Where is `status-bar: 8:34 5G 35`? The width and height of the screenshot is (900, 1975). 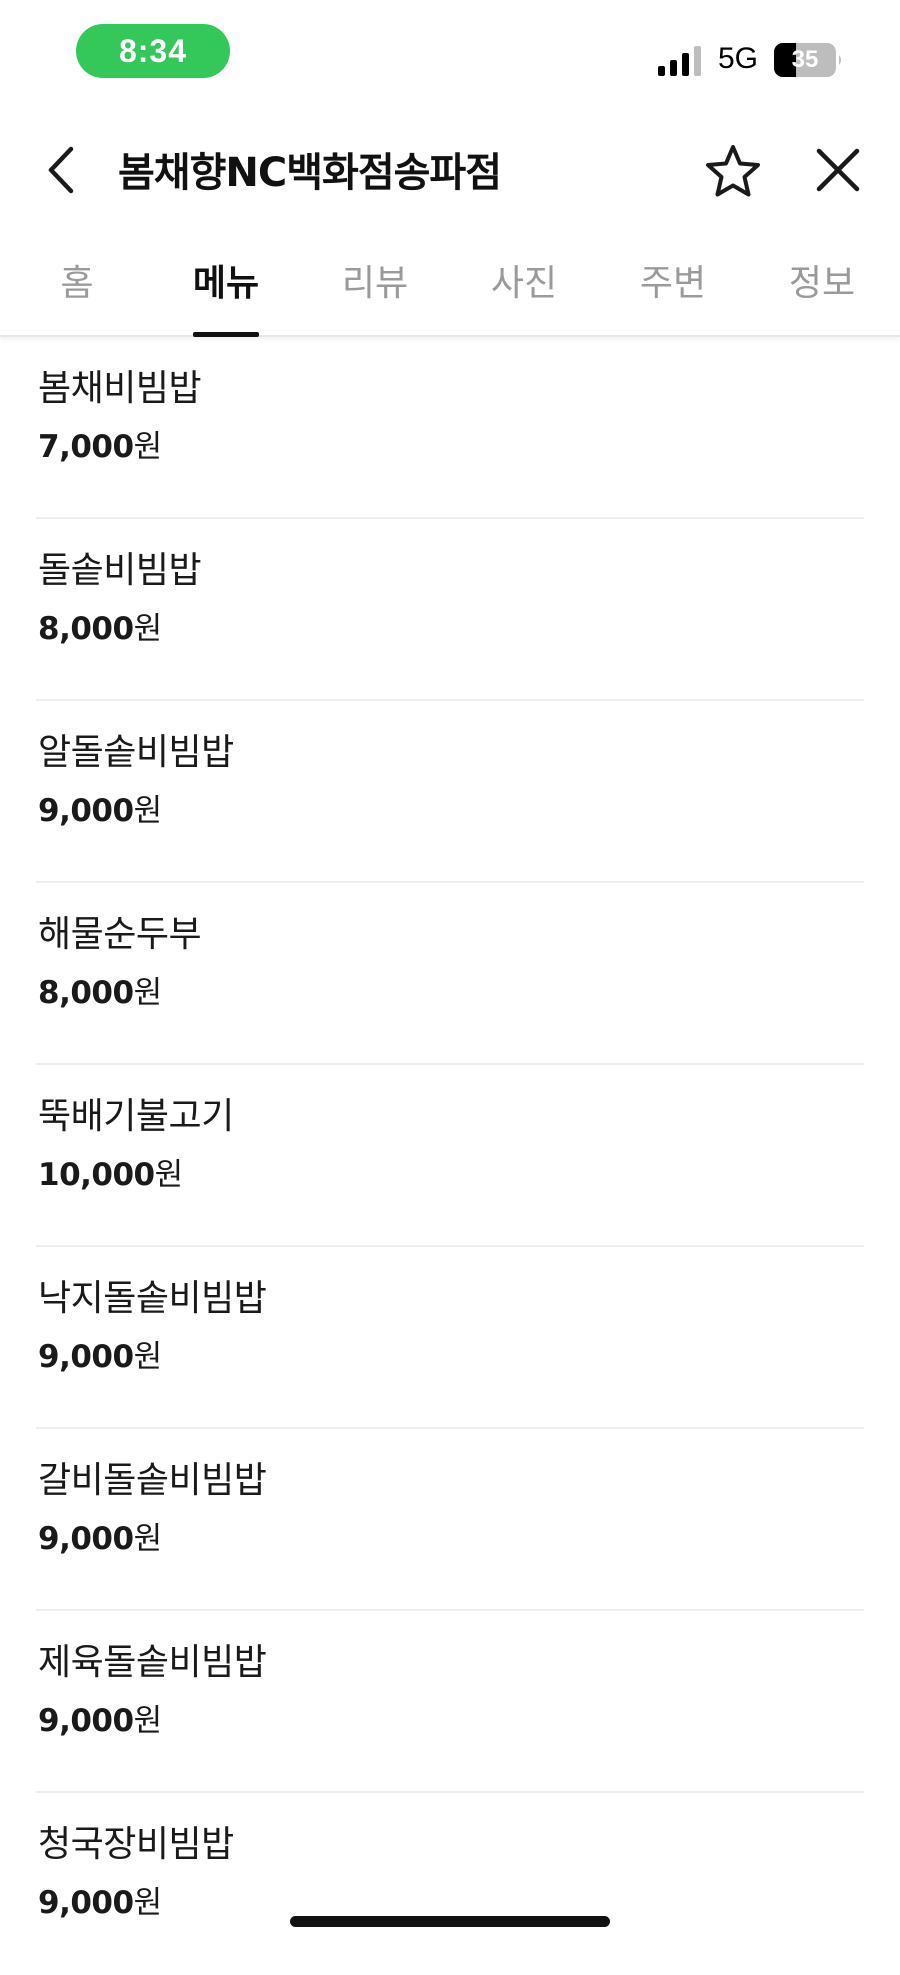
status-bar: 8:34 5G 35 is located at coordinates (450, 55).